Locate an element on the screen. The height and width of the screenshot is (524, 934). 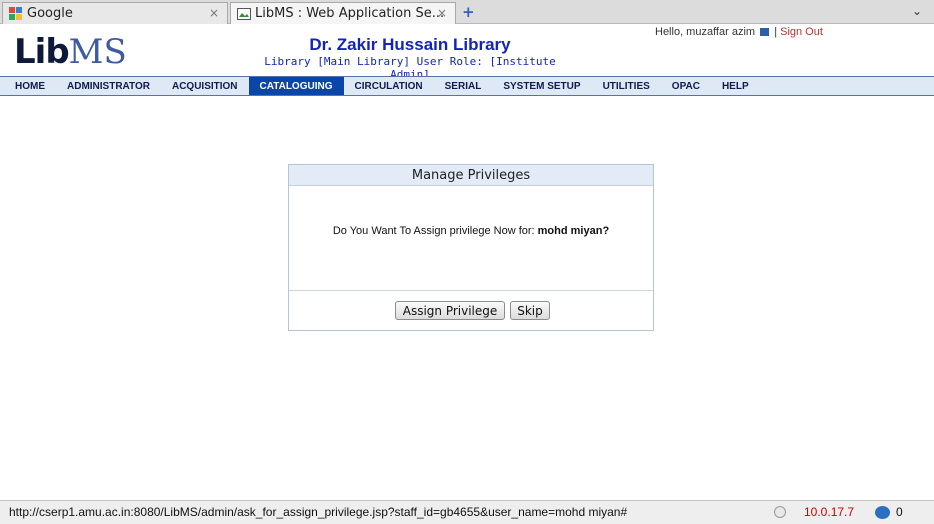
menu-item-serial: SERIAL is located at coordinates (463, 86).